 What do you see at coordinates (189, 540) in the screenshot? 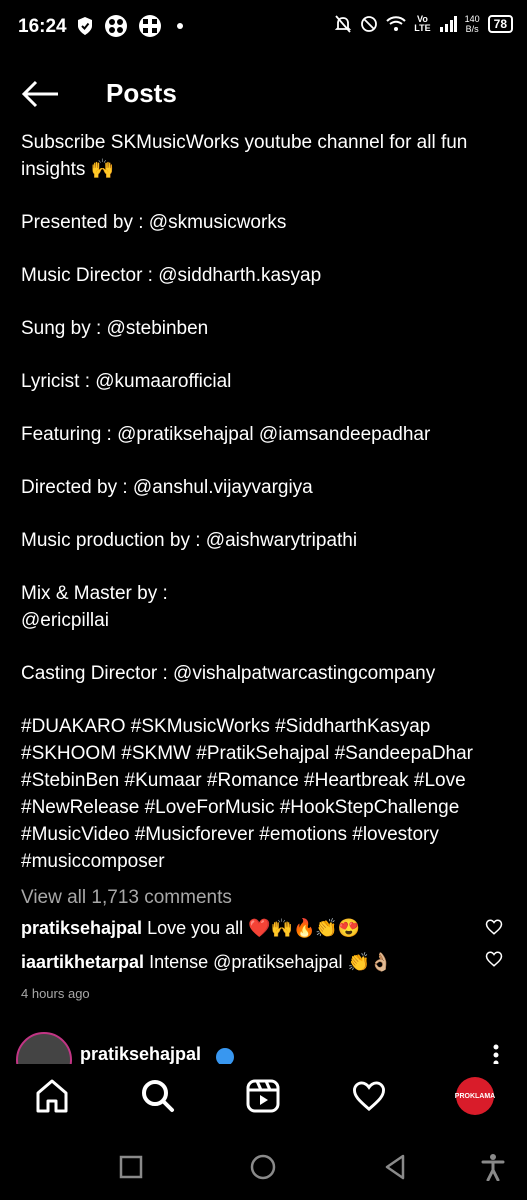
I see `caption-music-production: Music production by : @aishwarytripathi` at bounding box center [189, 540].